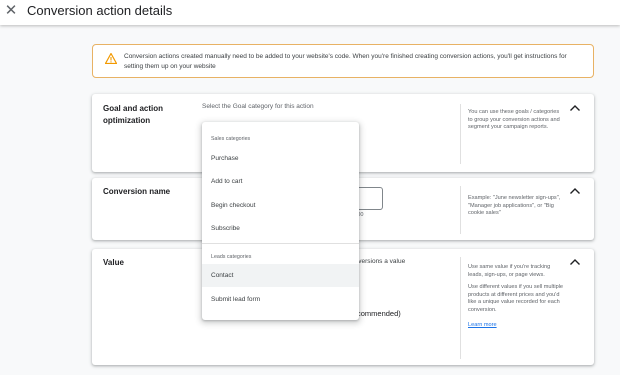  I want to click on goal-category-prompt: Select the Goal category for this action, so click(258, 106).